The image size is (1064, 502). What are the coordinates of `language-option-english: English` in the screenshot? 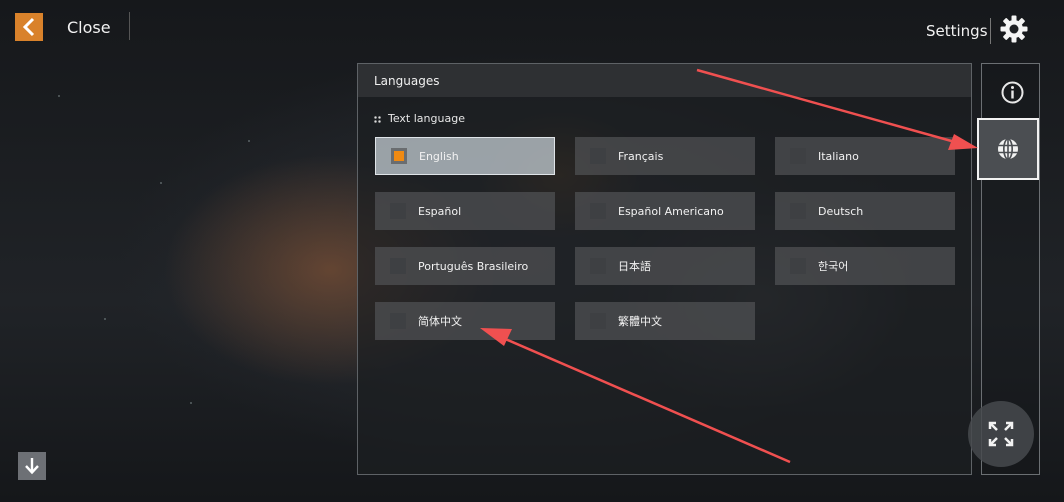 It's located at (465, 156).